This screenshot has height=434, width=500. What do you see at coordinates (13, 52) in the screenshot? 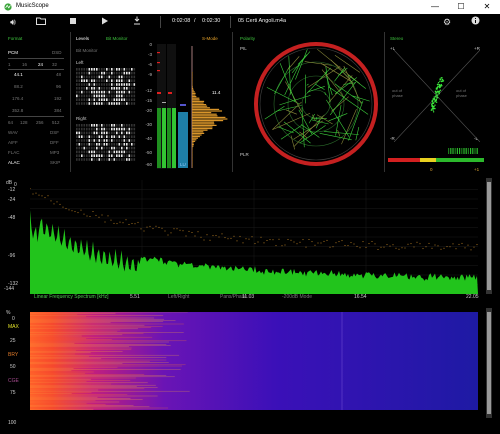
I see `format-pcm: PCM` at bounding box center [13, 52].